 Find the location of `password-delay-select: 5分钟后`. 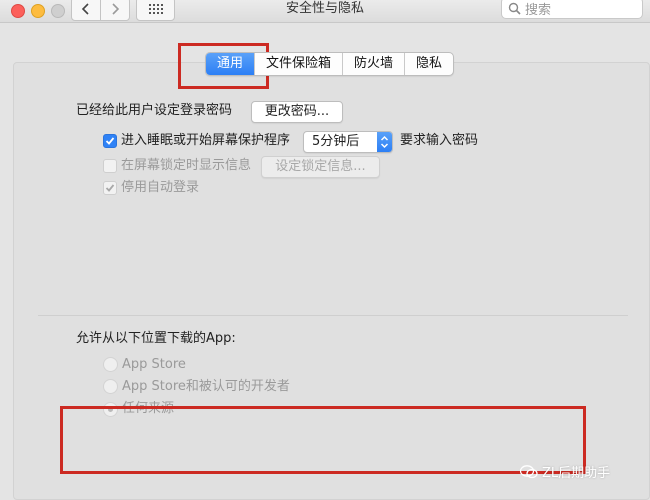

password-delay-select: 5分钟后 is located at coordinates (348, 142).